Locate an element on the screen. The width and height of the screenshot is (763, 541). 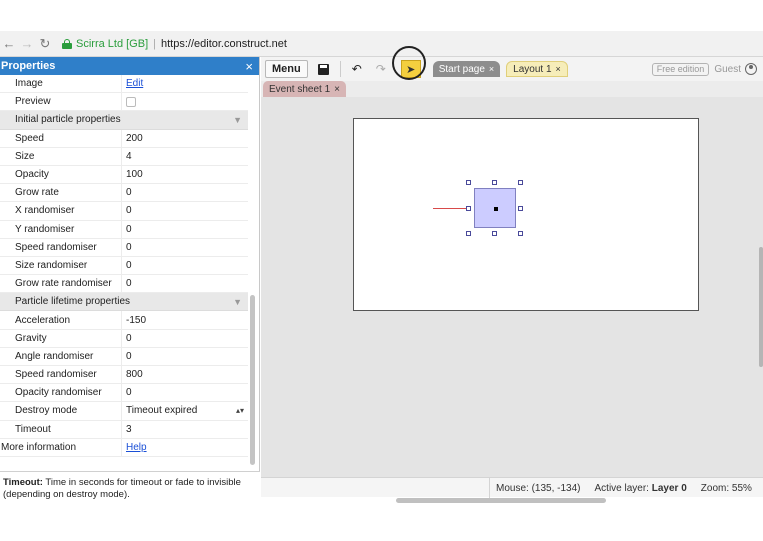
property-row: X randomiser 0 is located at coordinates (124, 211).